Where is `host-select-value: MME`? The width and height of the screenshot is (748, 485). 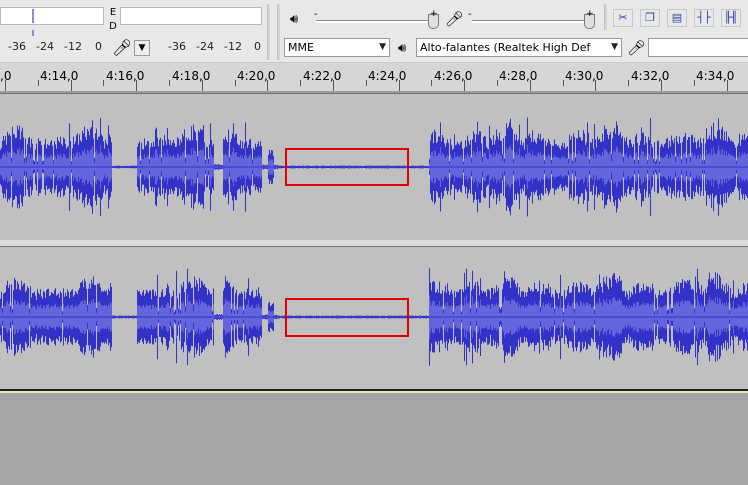 host-select-value: MME is located at coordinates (301, 47).